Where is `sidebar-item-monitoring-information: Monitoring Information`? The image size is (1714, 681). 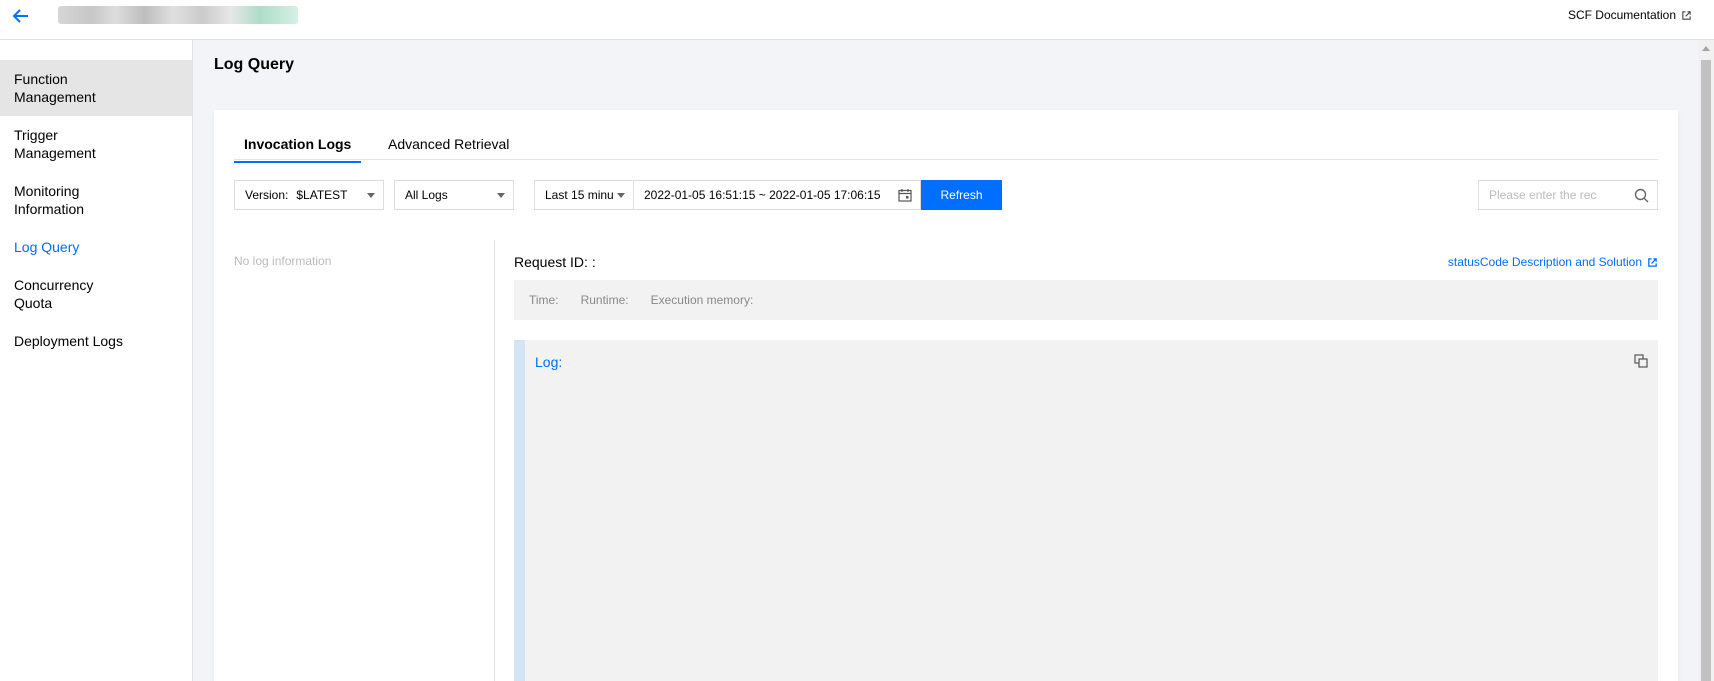
sidebar-item-monitoring-information: Monitoring Information is located at coordinates (96, 200).